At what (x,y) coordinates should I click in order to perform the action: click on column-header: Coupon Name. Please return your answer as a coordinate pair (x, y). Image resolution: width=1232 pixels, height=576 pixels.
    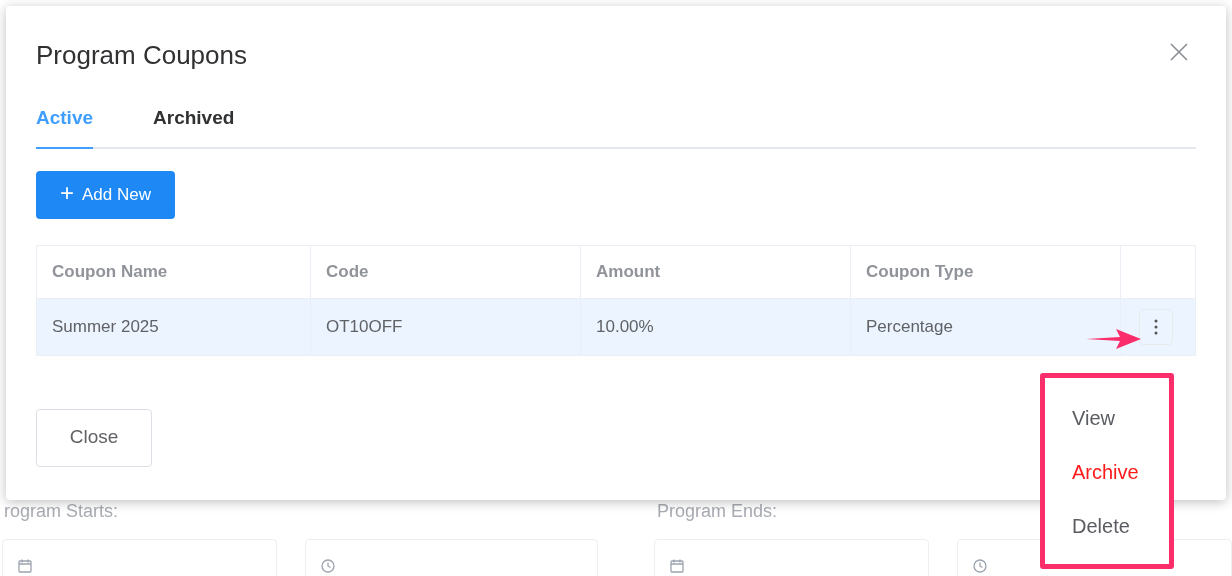
    Looking at the image, I should click on (174, 271).